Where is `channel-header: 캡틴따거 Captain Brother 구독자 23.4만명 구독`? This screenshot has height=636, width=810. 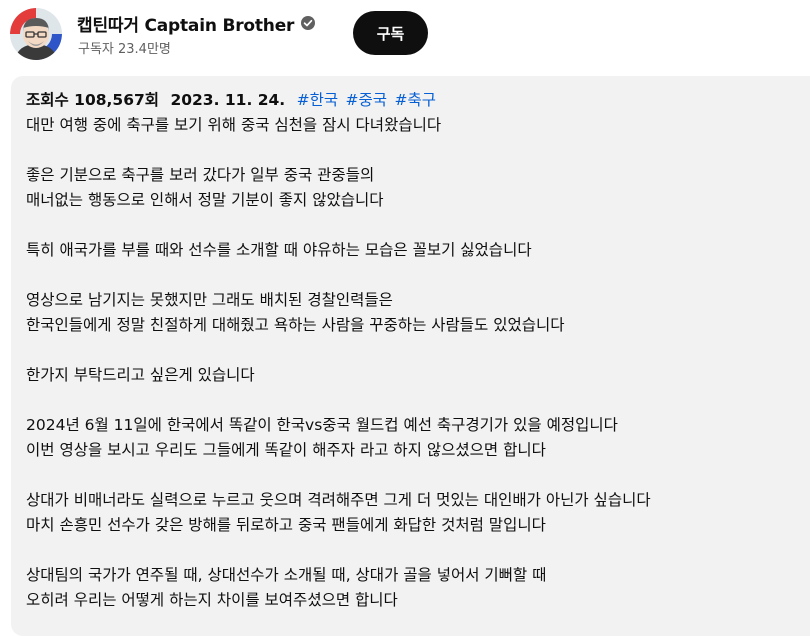
channel-header: 캡틴따거 Captain Brother 구독자 23.4만명 구독 is located at coordinates (405, 35).